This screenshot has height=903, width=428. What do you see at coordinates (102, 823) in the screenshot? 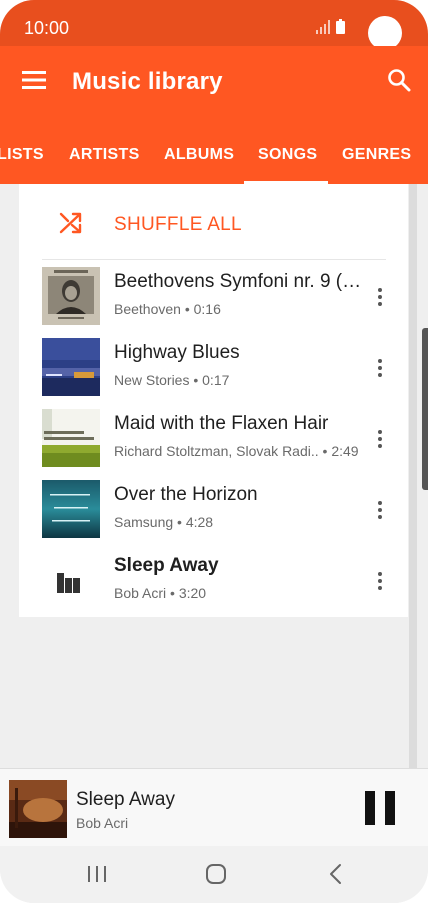
I see `mini-player-artist: Bob Acri` at bounding box center [102, 823].